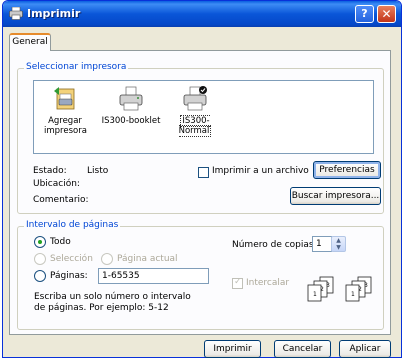  What do you see at coordinates (322, 244) in the screenshot?
I see `copies-input: 1` at bounding box center [322, 244].